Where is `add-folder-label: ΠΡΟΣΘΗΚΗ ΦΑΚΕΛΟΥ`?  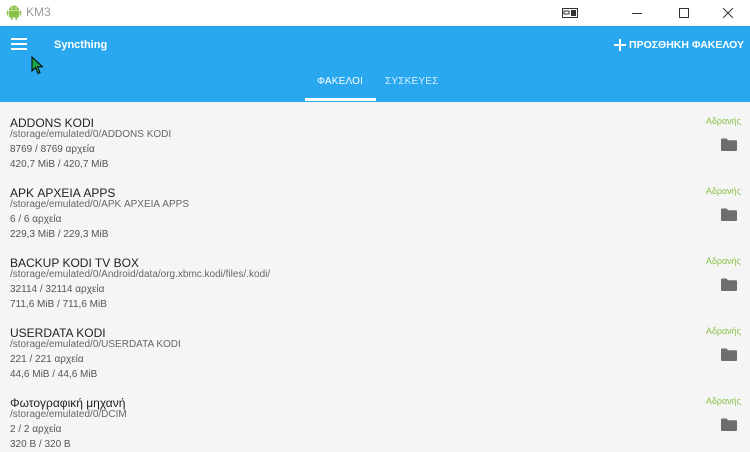 add-folder-label: ΠΡΟΣΘΗΚΗ ΦΑΚΕΛΟΥ is located at coordinates (686, 45).